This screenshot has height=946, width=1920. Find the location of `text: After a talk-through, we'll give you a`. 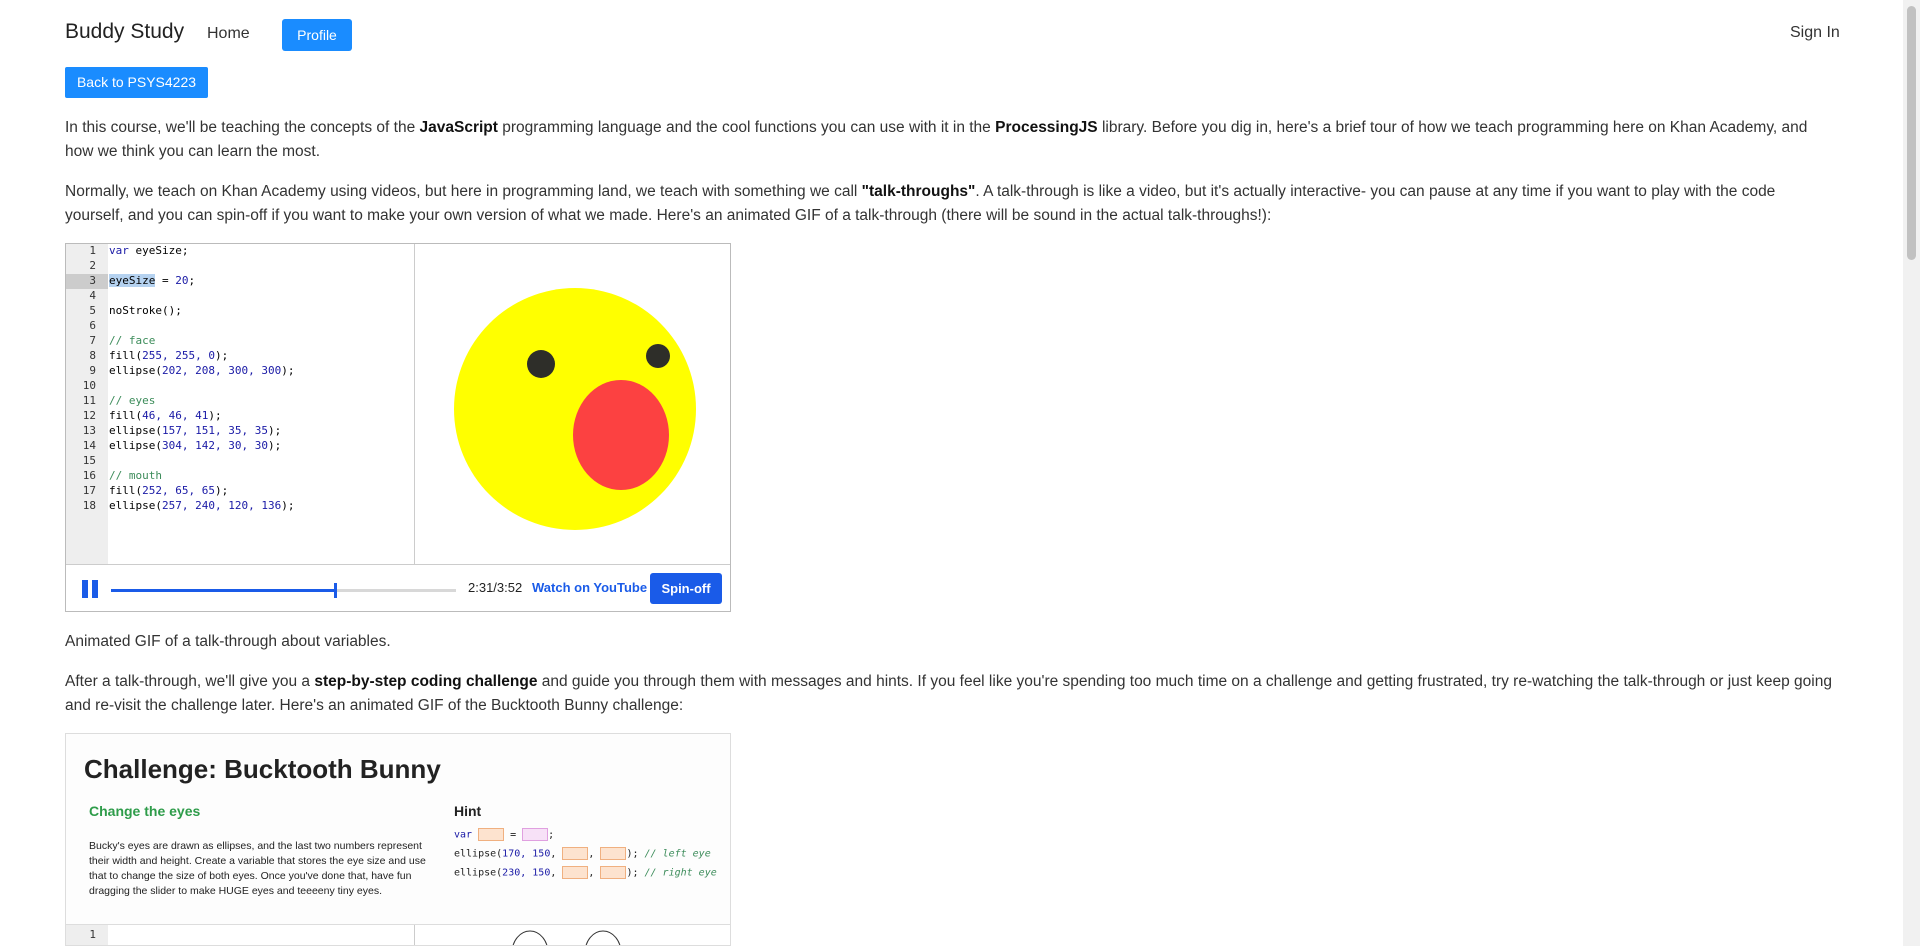

text: After a talk-through, we'll give you a is located at coordinates (190, 681).